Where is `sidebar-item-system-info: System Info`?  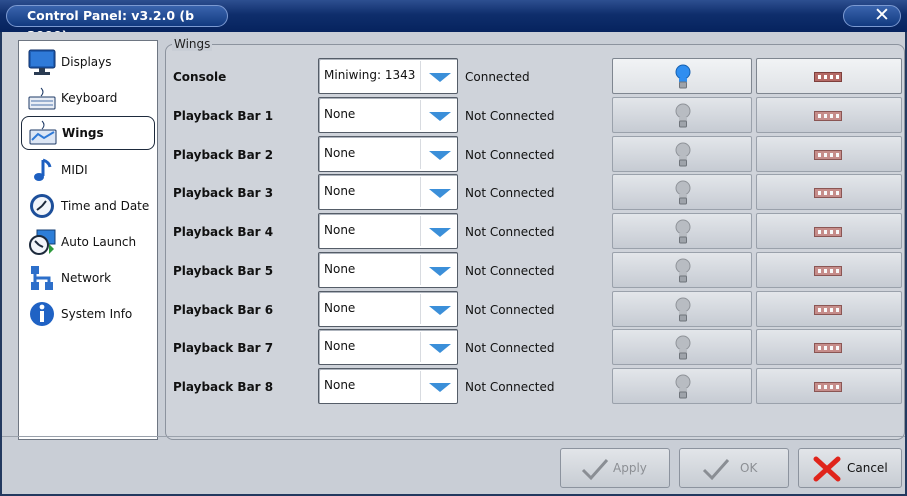 sidebar-item-system-info: System Info is located at coordinates (88, 314).